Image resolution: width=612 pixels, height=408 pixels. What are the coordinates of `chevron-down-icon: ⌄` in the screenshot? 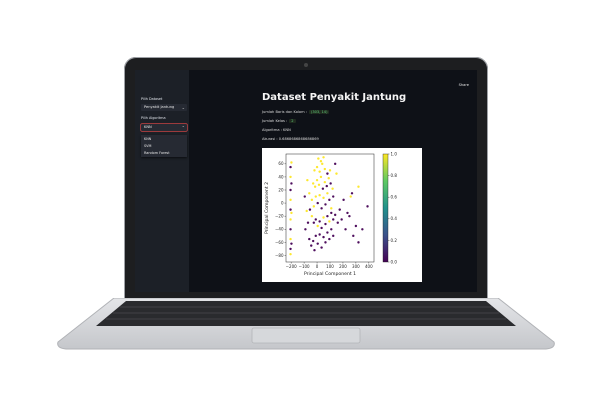 It's located at (183, 107).